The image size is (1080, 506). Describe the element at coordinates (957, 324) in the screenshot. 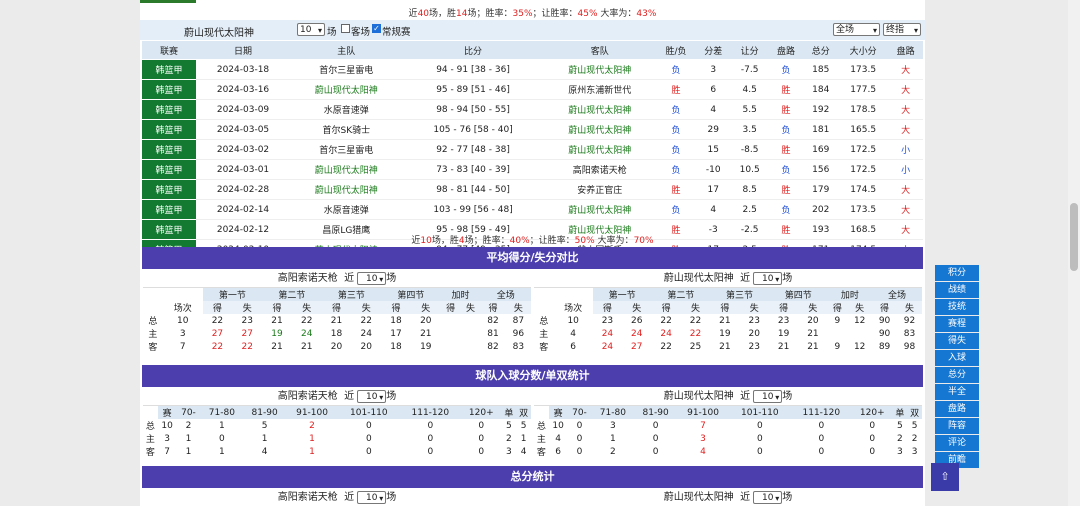

I see `sidebar-item: 赛程` at that location.